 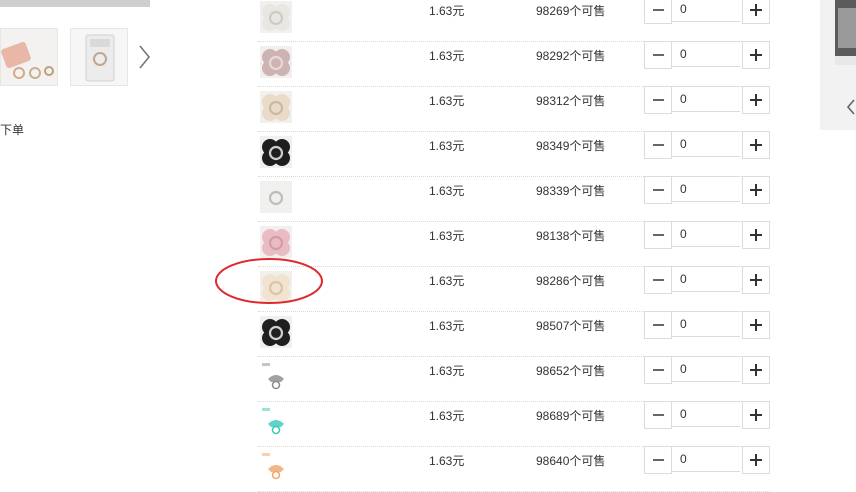 What do you see at coordinates (571, 281) in the screenshot?
I see `sku-stock: 98286个可售` at bounding box center [571, 281].